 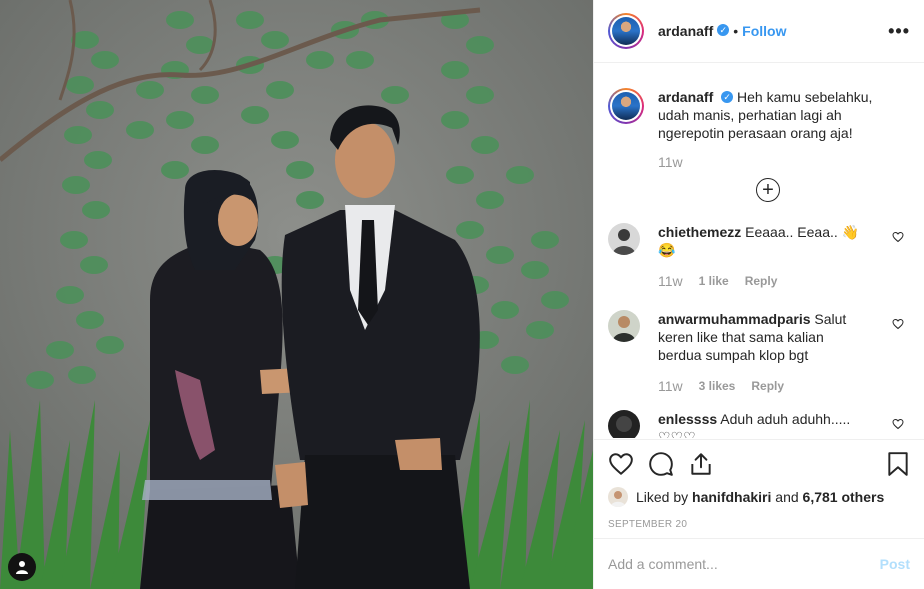 I want to click on tagged-users-button, so click(x=22, y=567).